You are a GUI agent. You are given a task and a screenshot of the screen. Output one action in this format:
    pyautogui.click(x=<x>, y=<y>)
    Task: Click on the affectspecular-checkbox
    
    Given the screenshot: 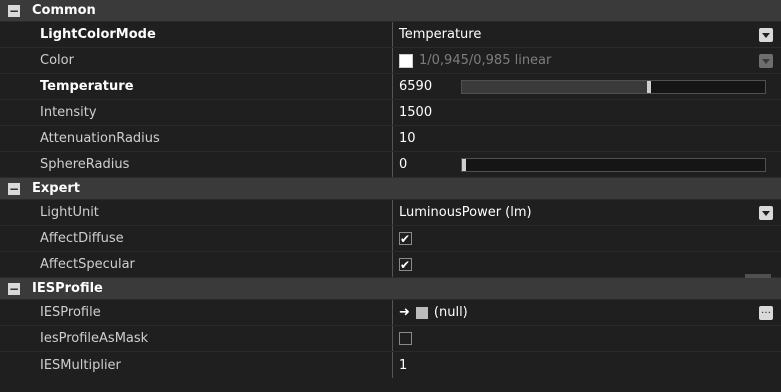 What is the action you would take?
    pyautogui.click(x=405, y=264)
    